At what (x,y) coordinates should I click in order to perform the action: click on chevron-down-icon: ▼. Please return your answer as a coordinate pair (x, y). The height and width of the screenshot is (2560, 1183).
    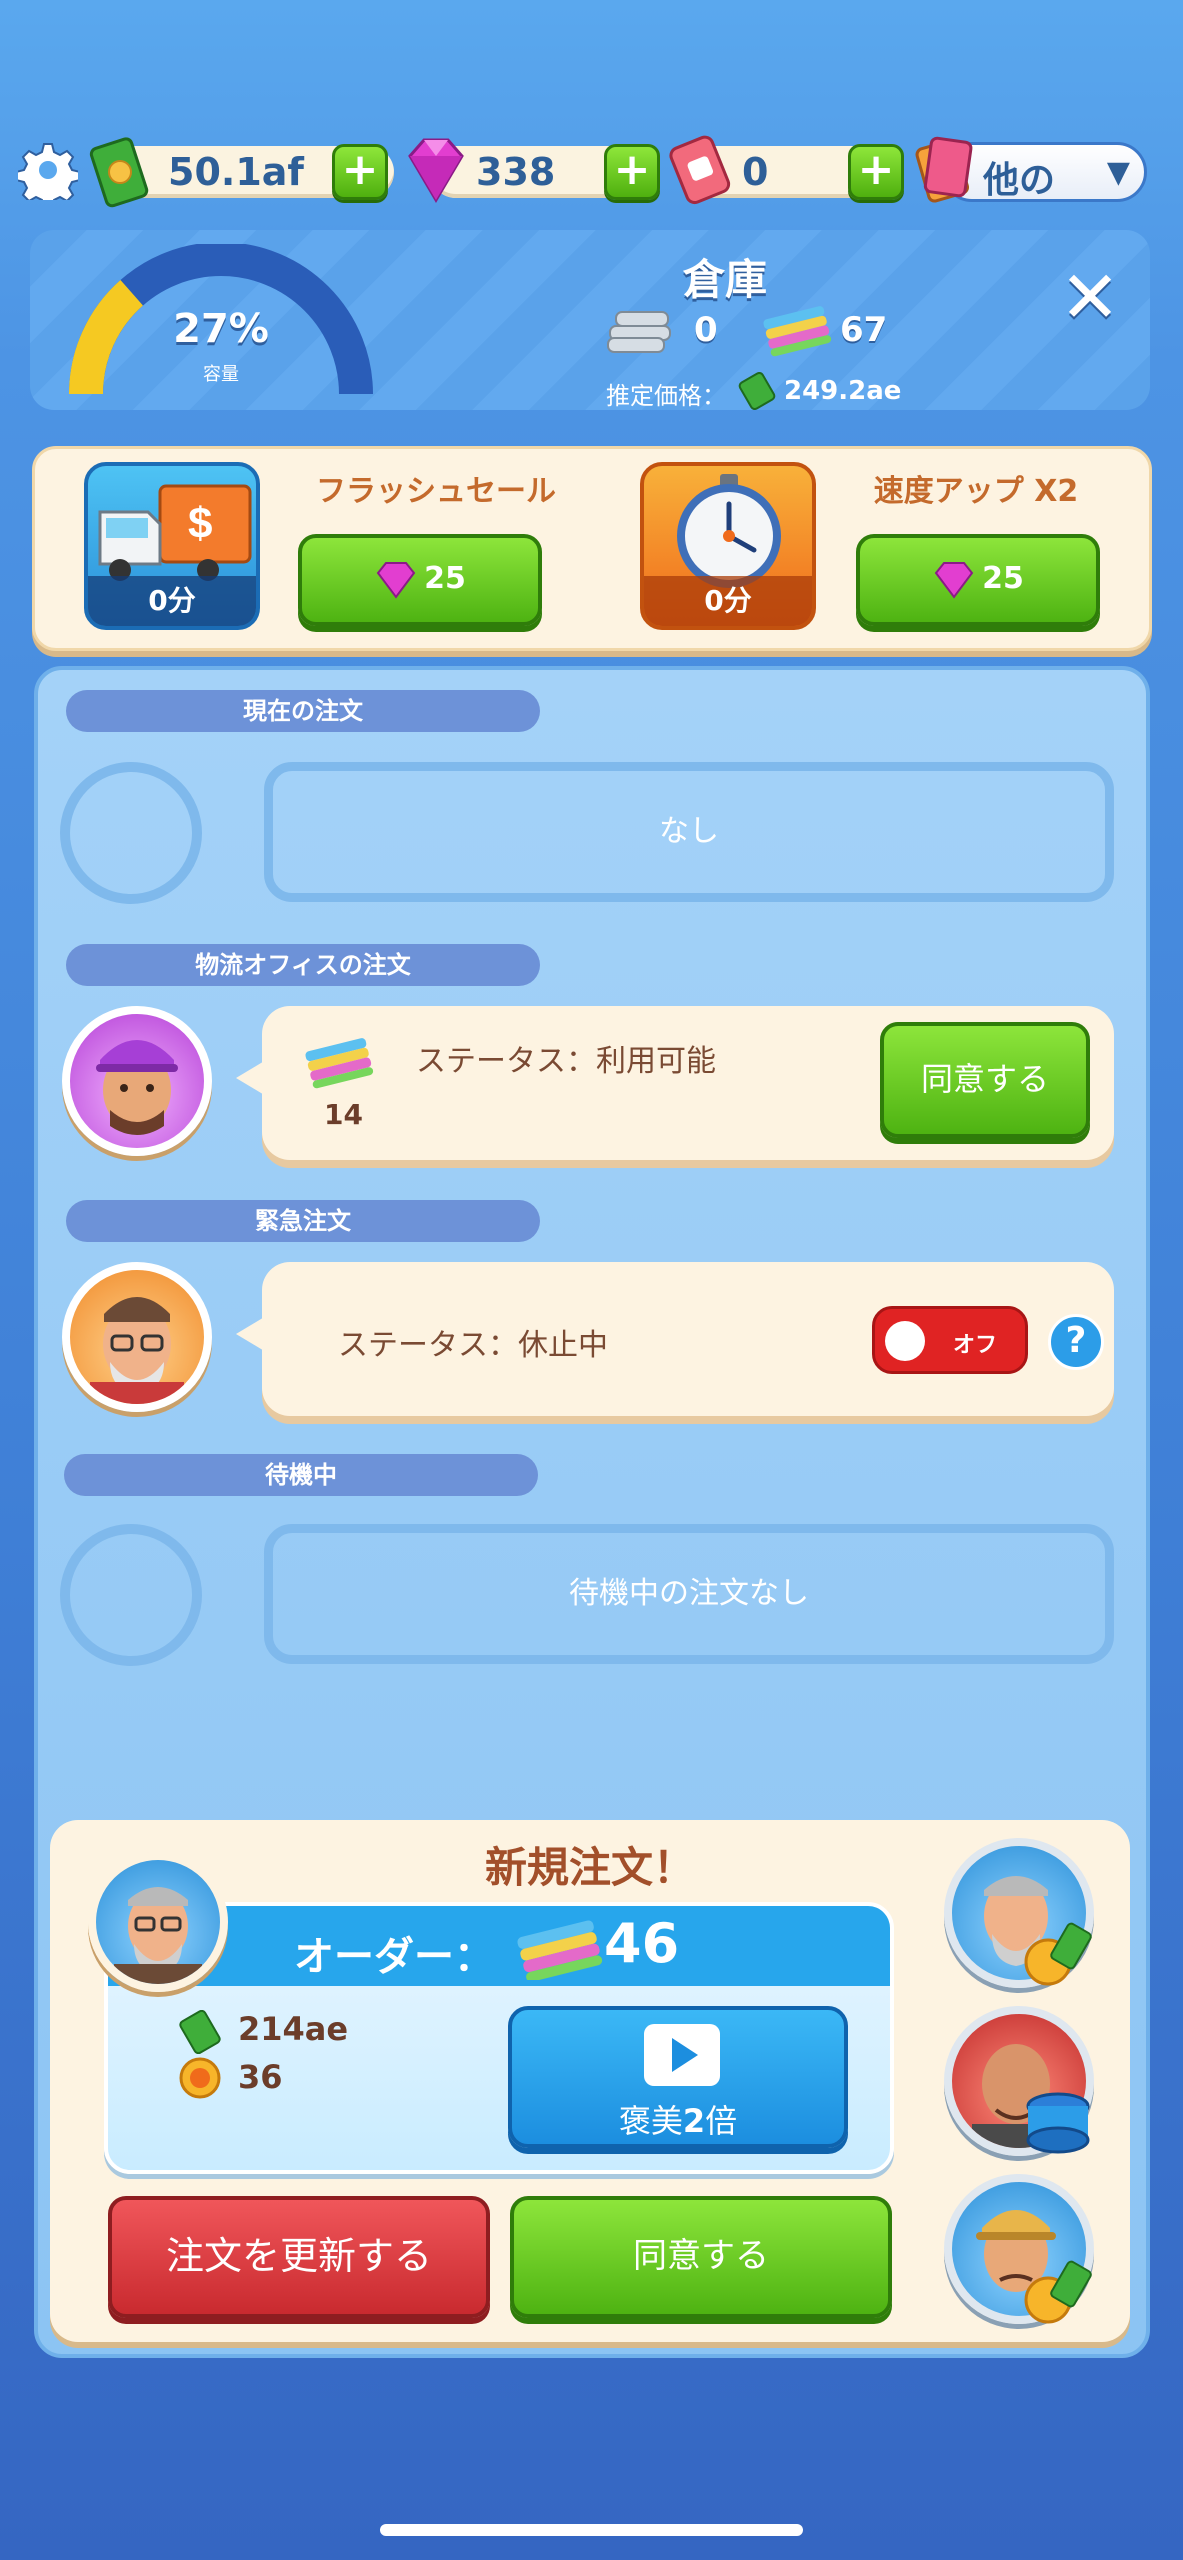
    Looking at the image, I should click on (1118, 172).